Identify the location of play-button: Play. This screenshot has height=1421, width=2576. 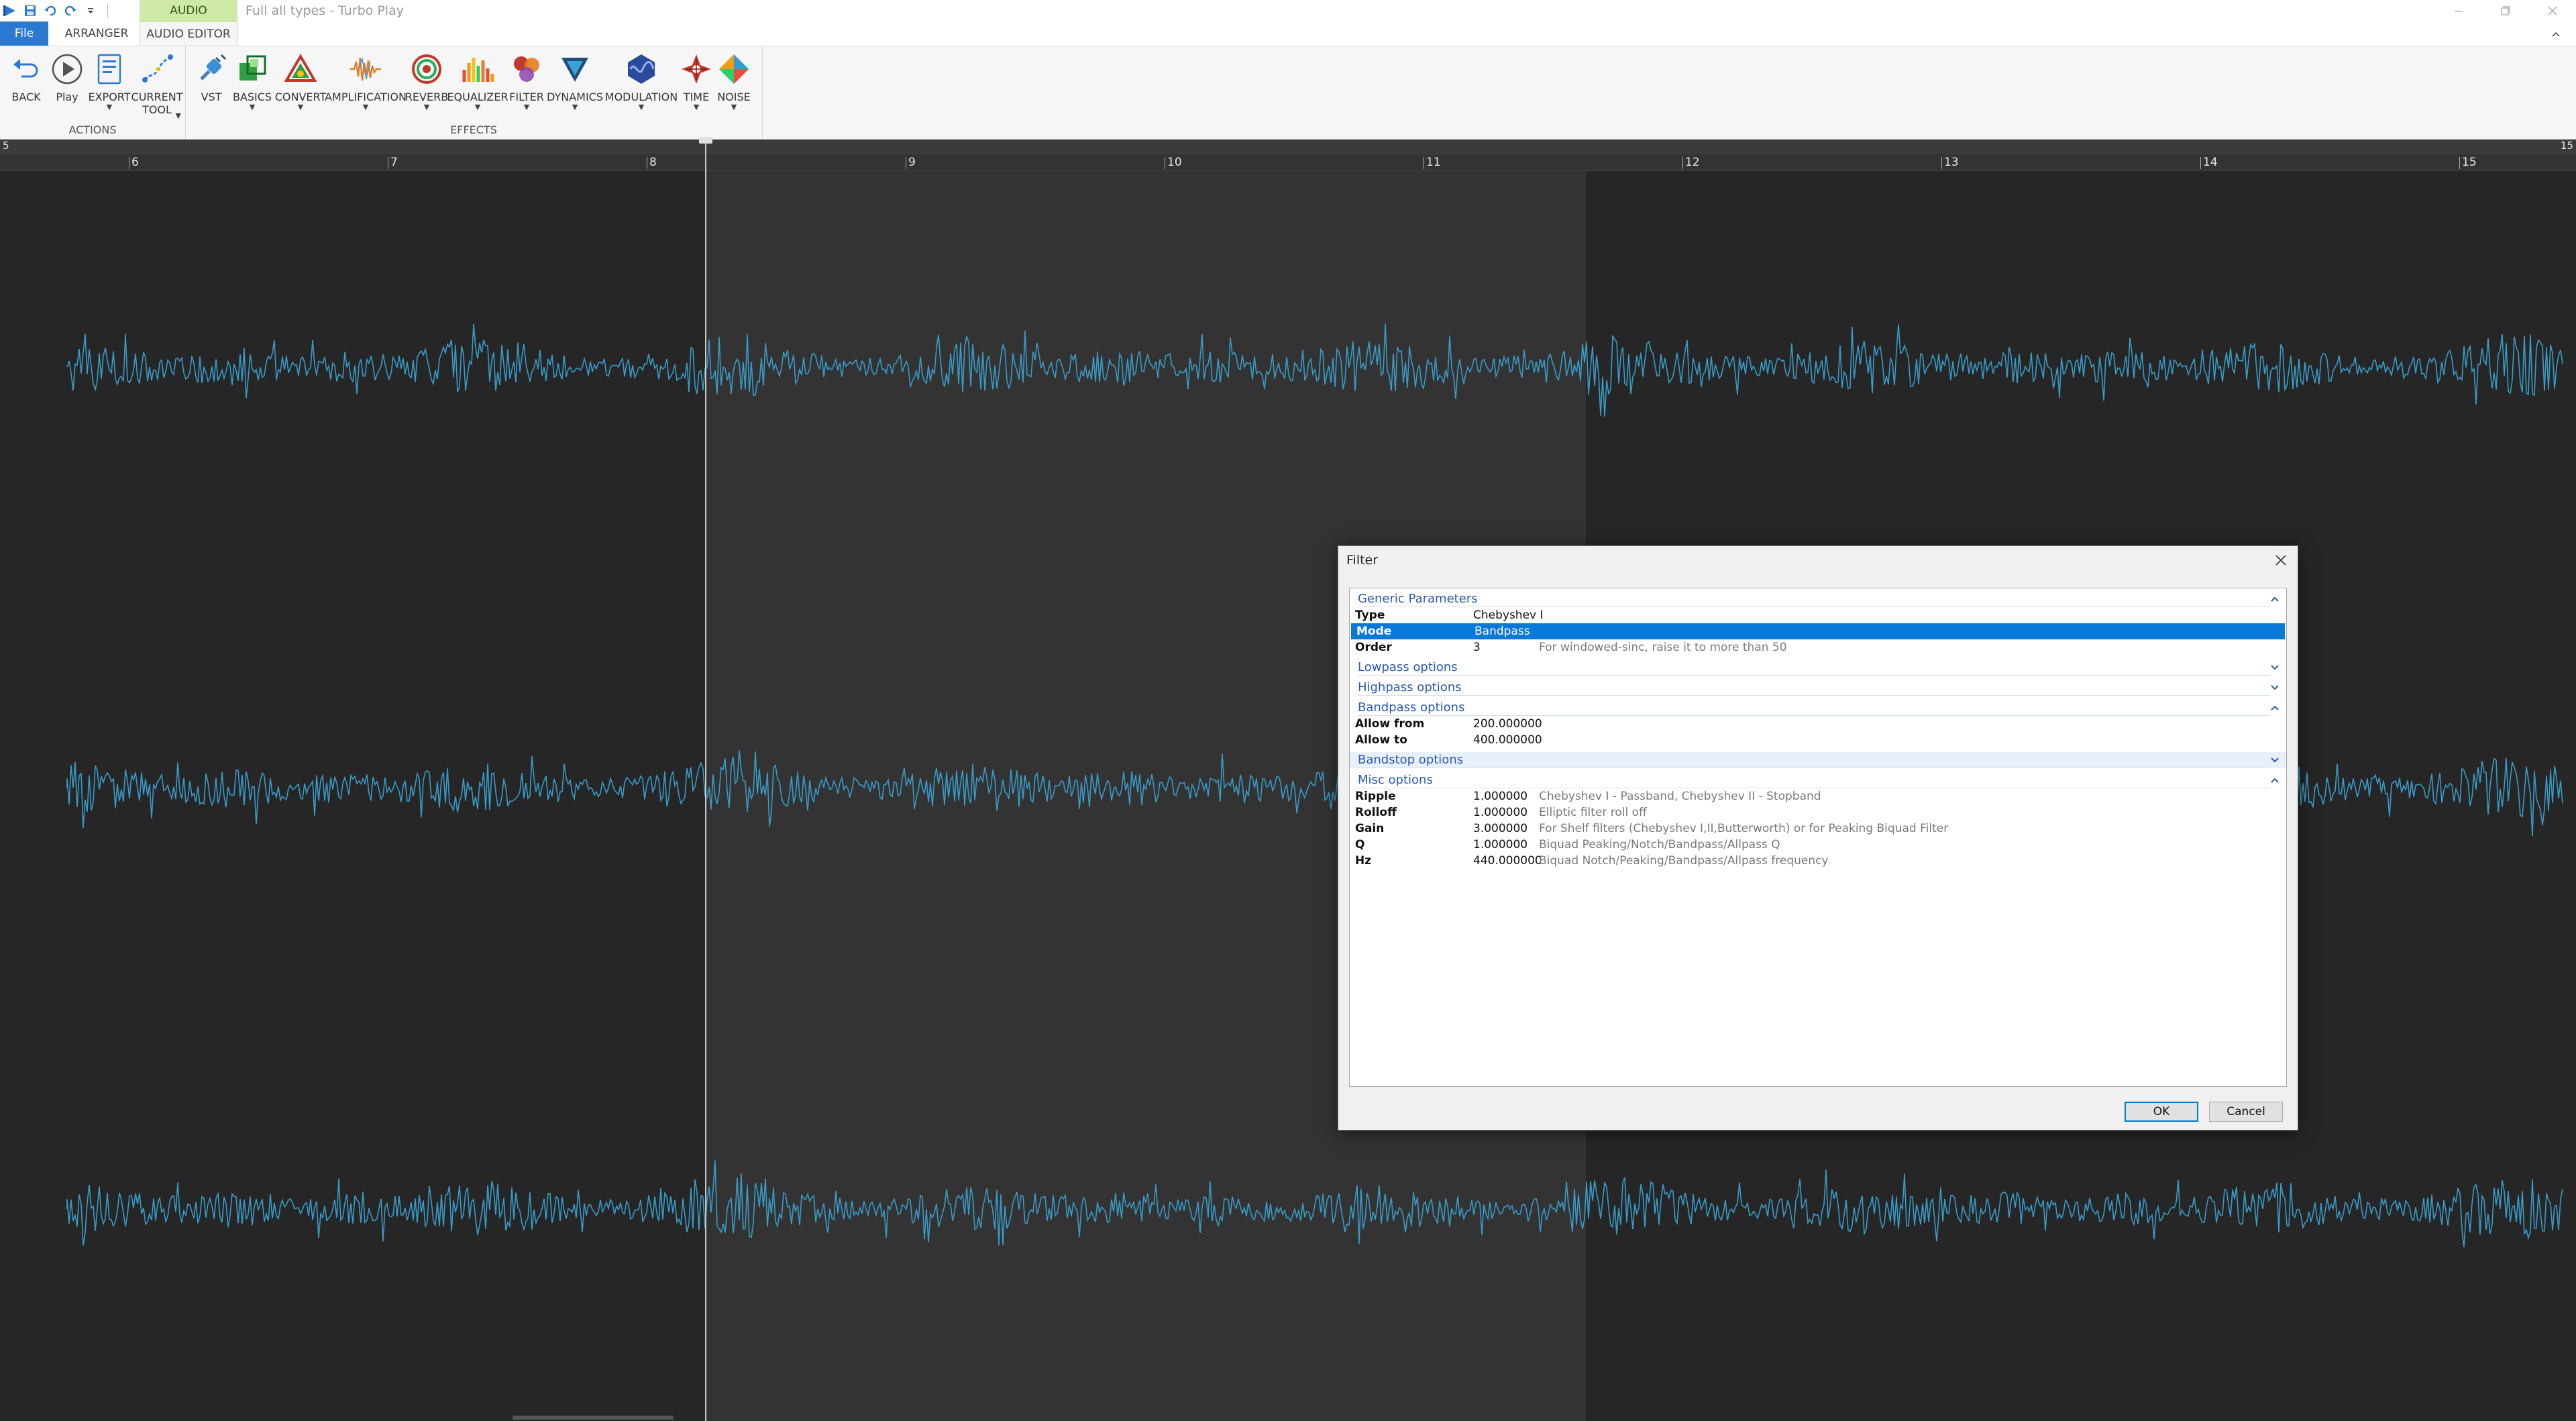
(67, 76).